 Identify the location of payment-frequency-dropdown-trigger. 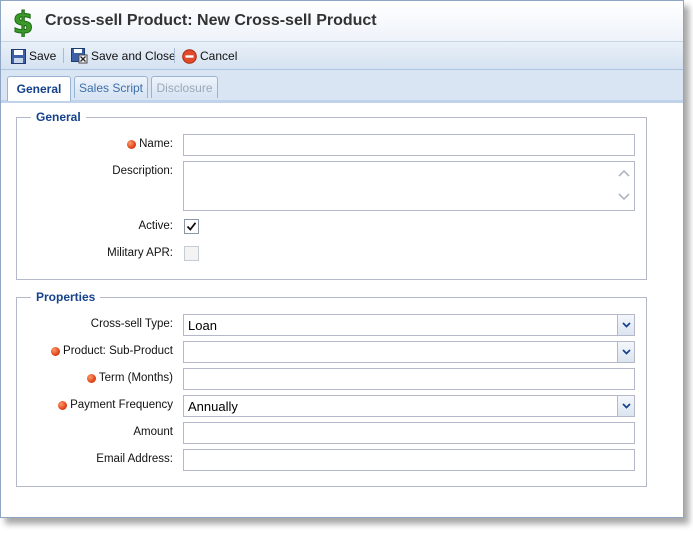
(625, 406).